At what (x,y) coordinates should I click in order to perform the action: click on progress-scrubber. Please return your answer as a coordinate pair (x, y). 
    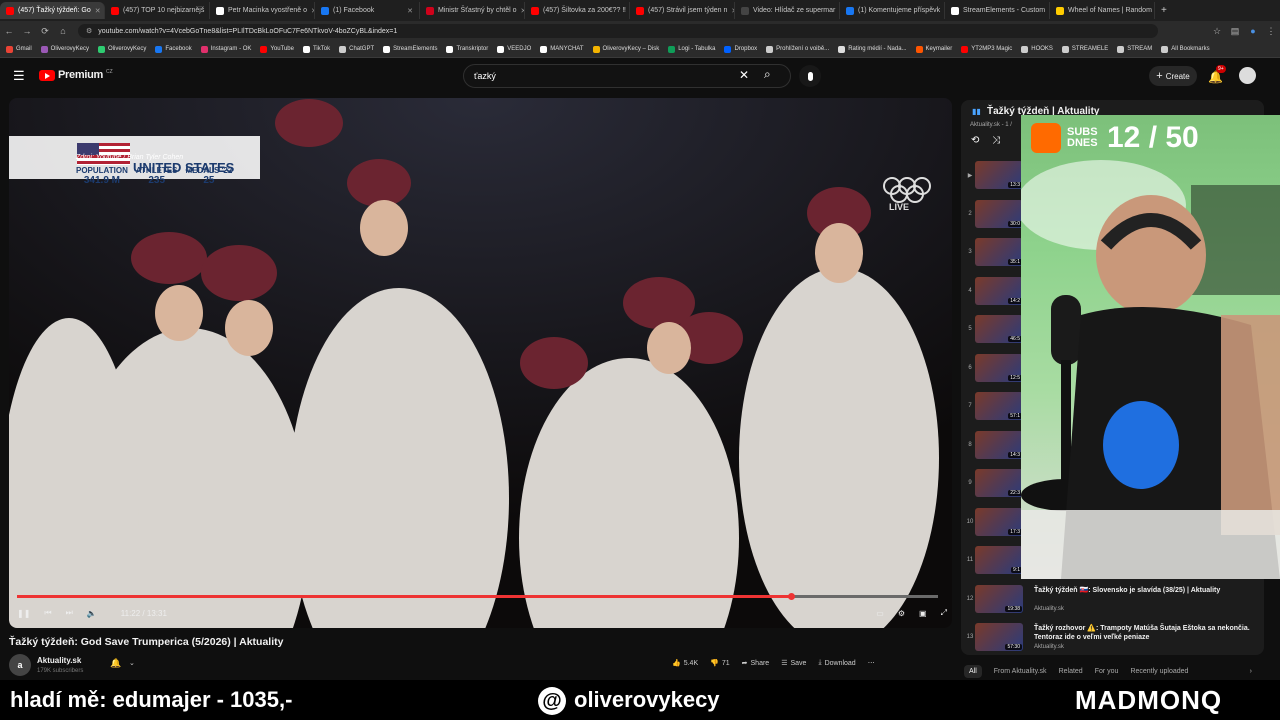
    Looking at the image, I should click on (791, 596).